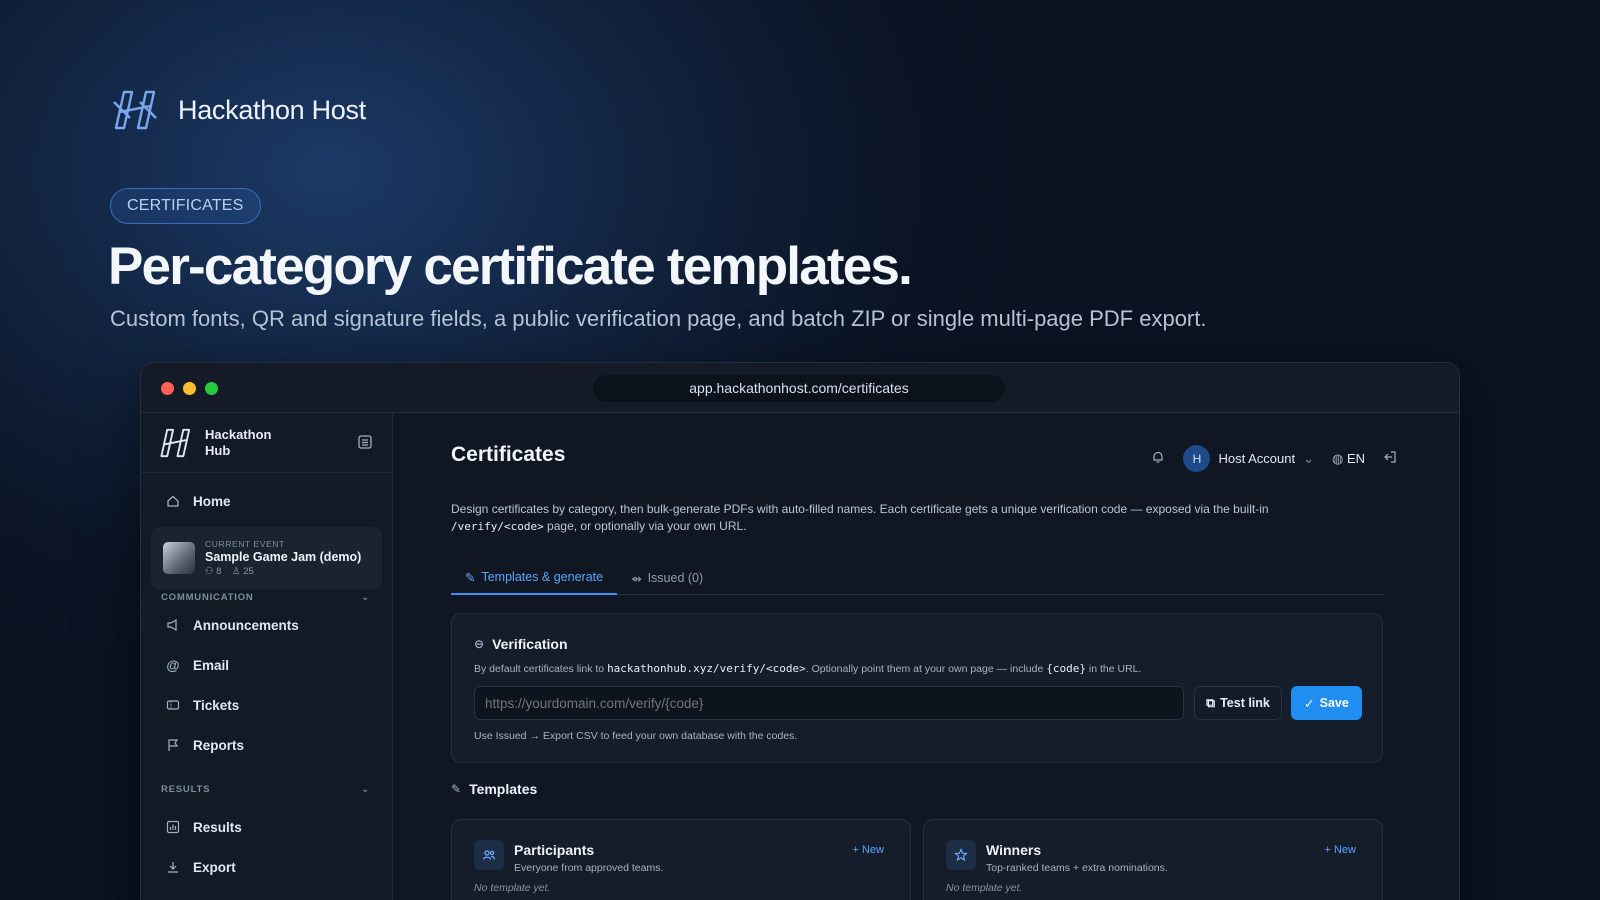 This screenshot has width=1600, height=900. Describe the element at coordinates (266, 867) in the screenshot. I see `sidebar-item-export: Export` at that location.